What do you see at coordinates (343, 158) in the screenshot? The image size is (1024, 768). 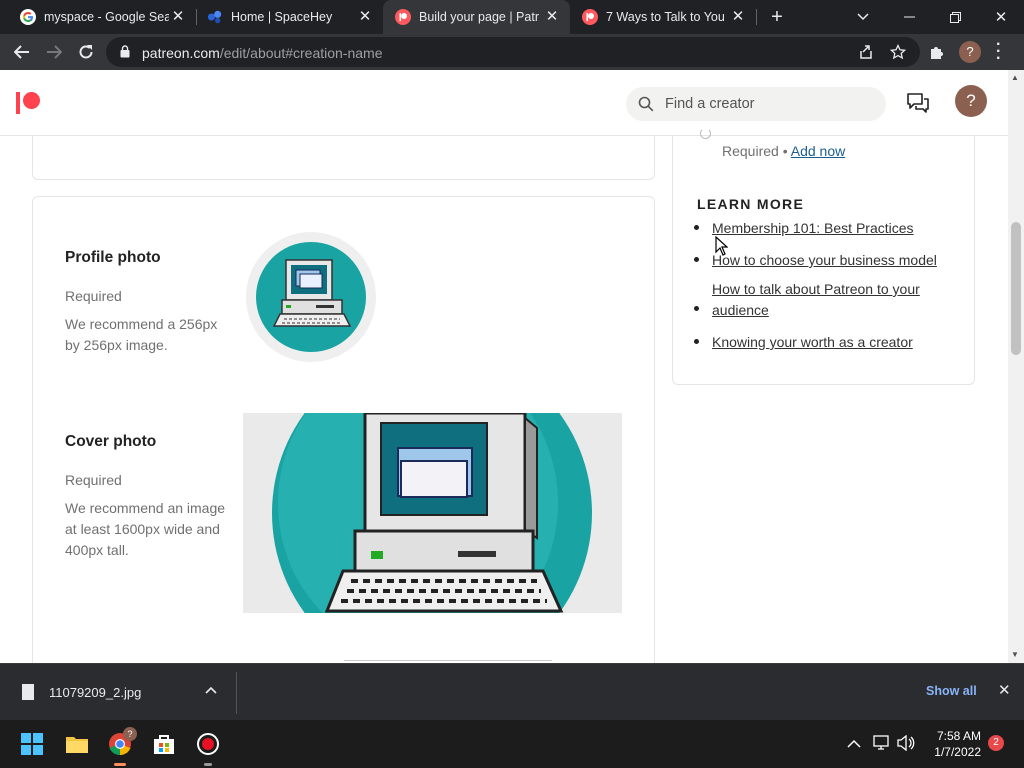 I see `previous-section-card` at bounding box center [343, 158].